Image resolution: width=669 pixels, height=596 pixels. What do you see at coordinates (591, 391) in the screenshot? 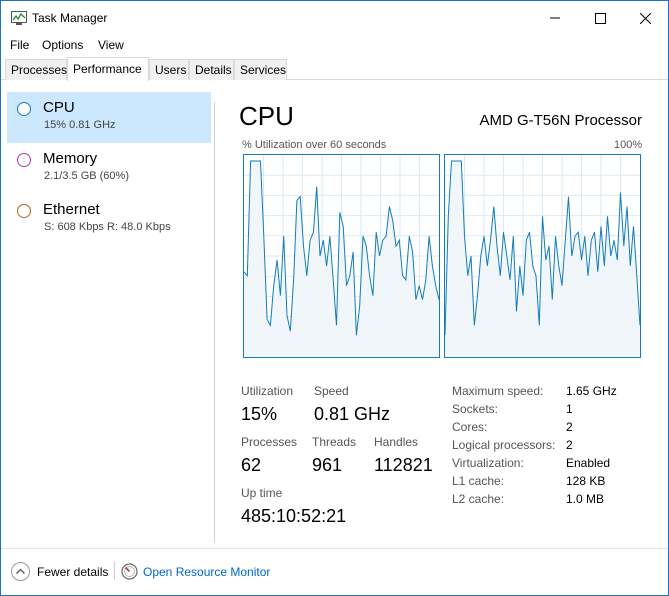
I see `max-speed-value: 1.65 GHz` at bounding box center [591, 391].